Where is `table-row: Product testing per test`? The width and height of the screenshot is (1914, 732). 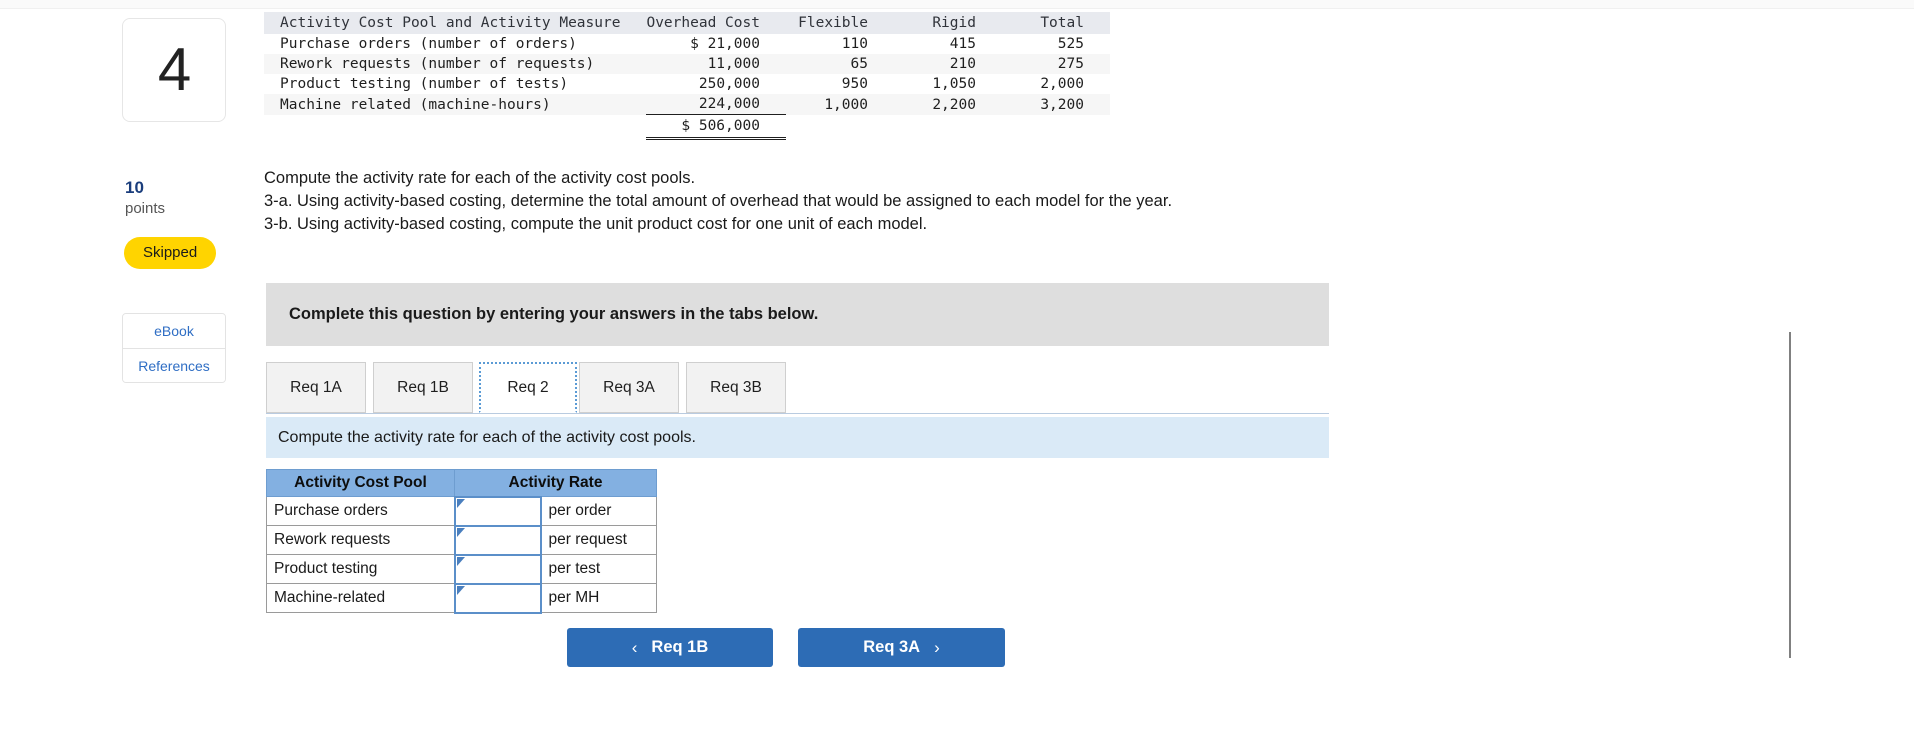
table-row: Product testing per test is located at coordinates (461, 569).